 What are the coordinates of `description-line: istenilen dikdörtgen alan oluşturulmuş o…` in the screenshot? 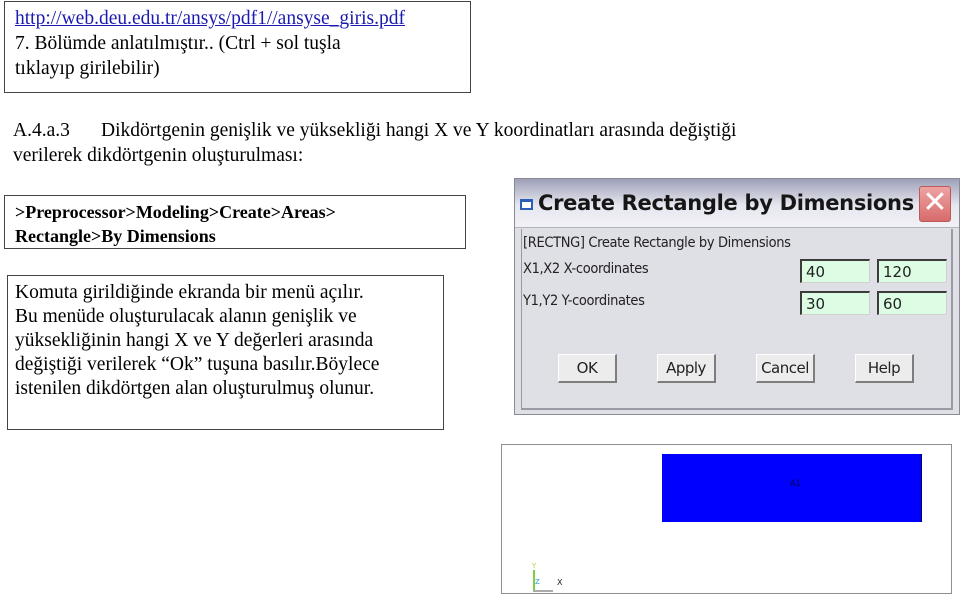 It's located at (195, 388).